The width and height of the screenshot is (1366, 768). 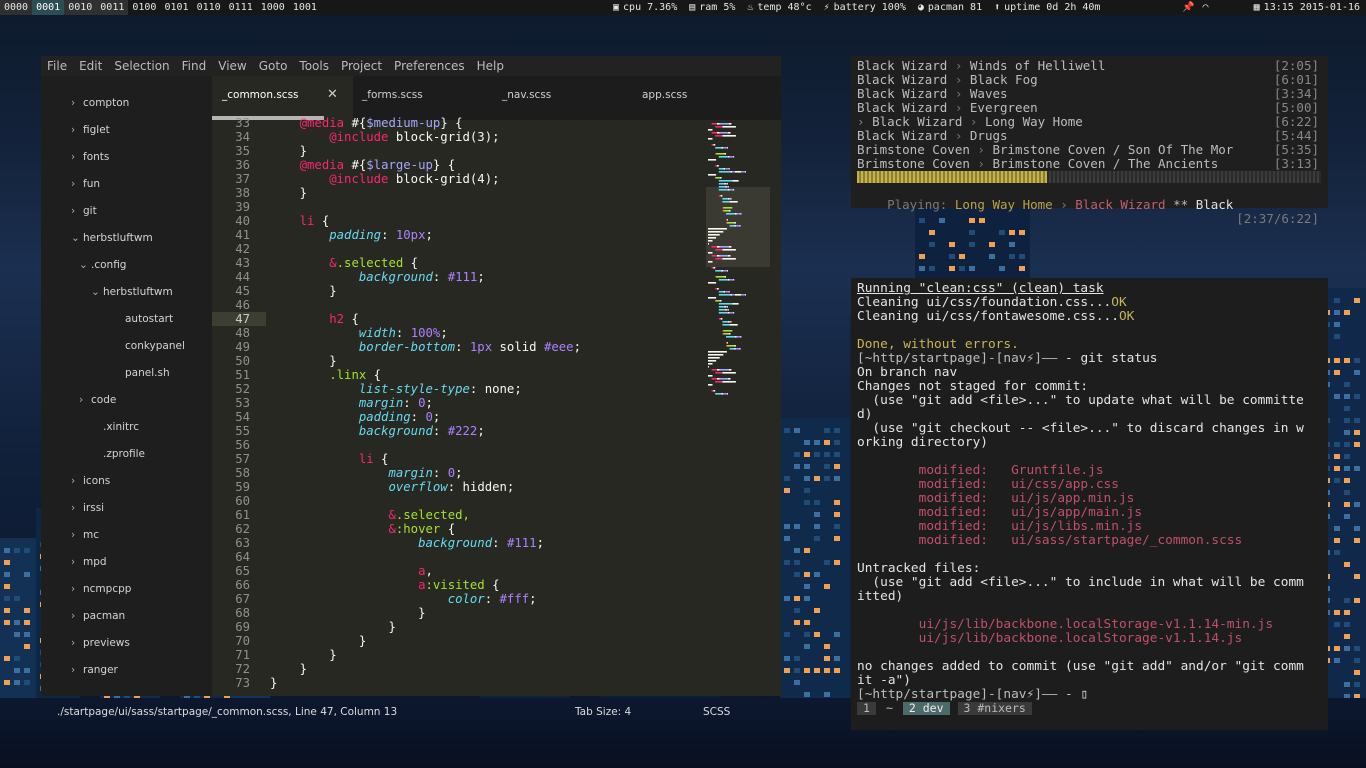 I want to click on tree-item-label: icons, so click(x=97, y=481).